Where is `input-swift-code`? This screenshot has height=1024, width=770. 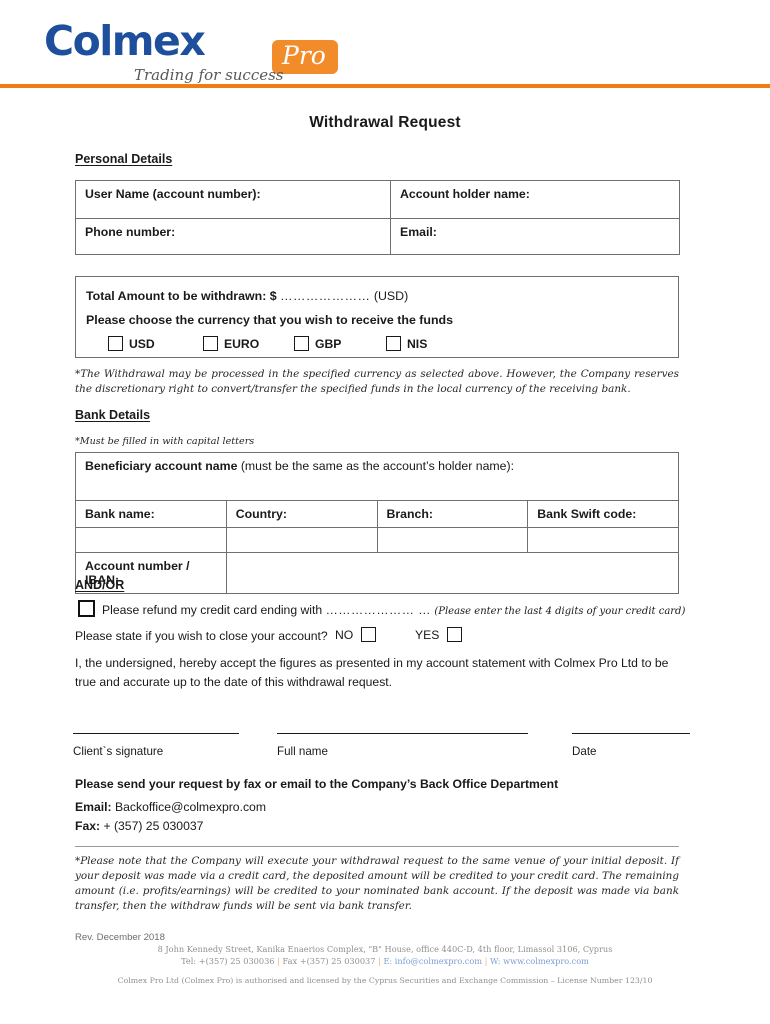 input-swift-code is located at coordinates (603, 540).